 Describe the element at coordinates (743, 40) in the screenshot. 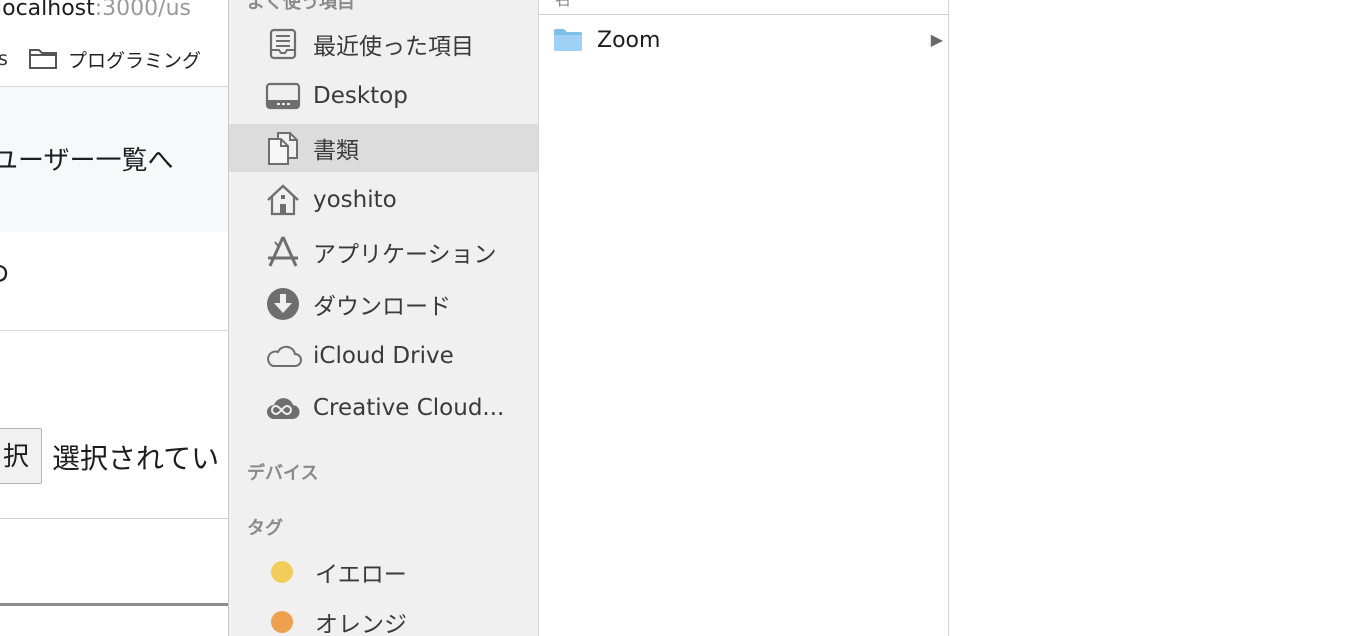

I see `list-item-zoom: Zoom ▶` at that location.